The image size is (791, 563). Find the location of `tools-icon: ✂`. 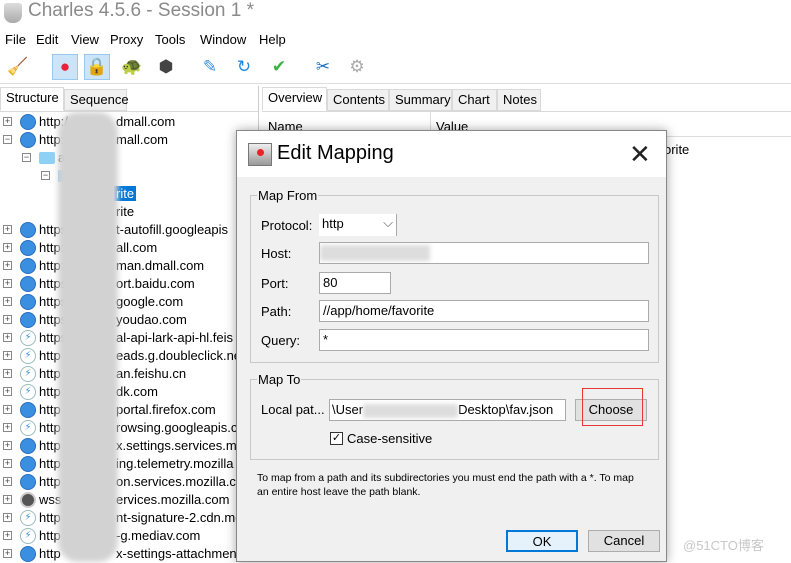

tools-icon: ✂ is located at coordinates (323, 67).